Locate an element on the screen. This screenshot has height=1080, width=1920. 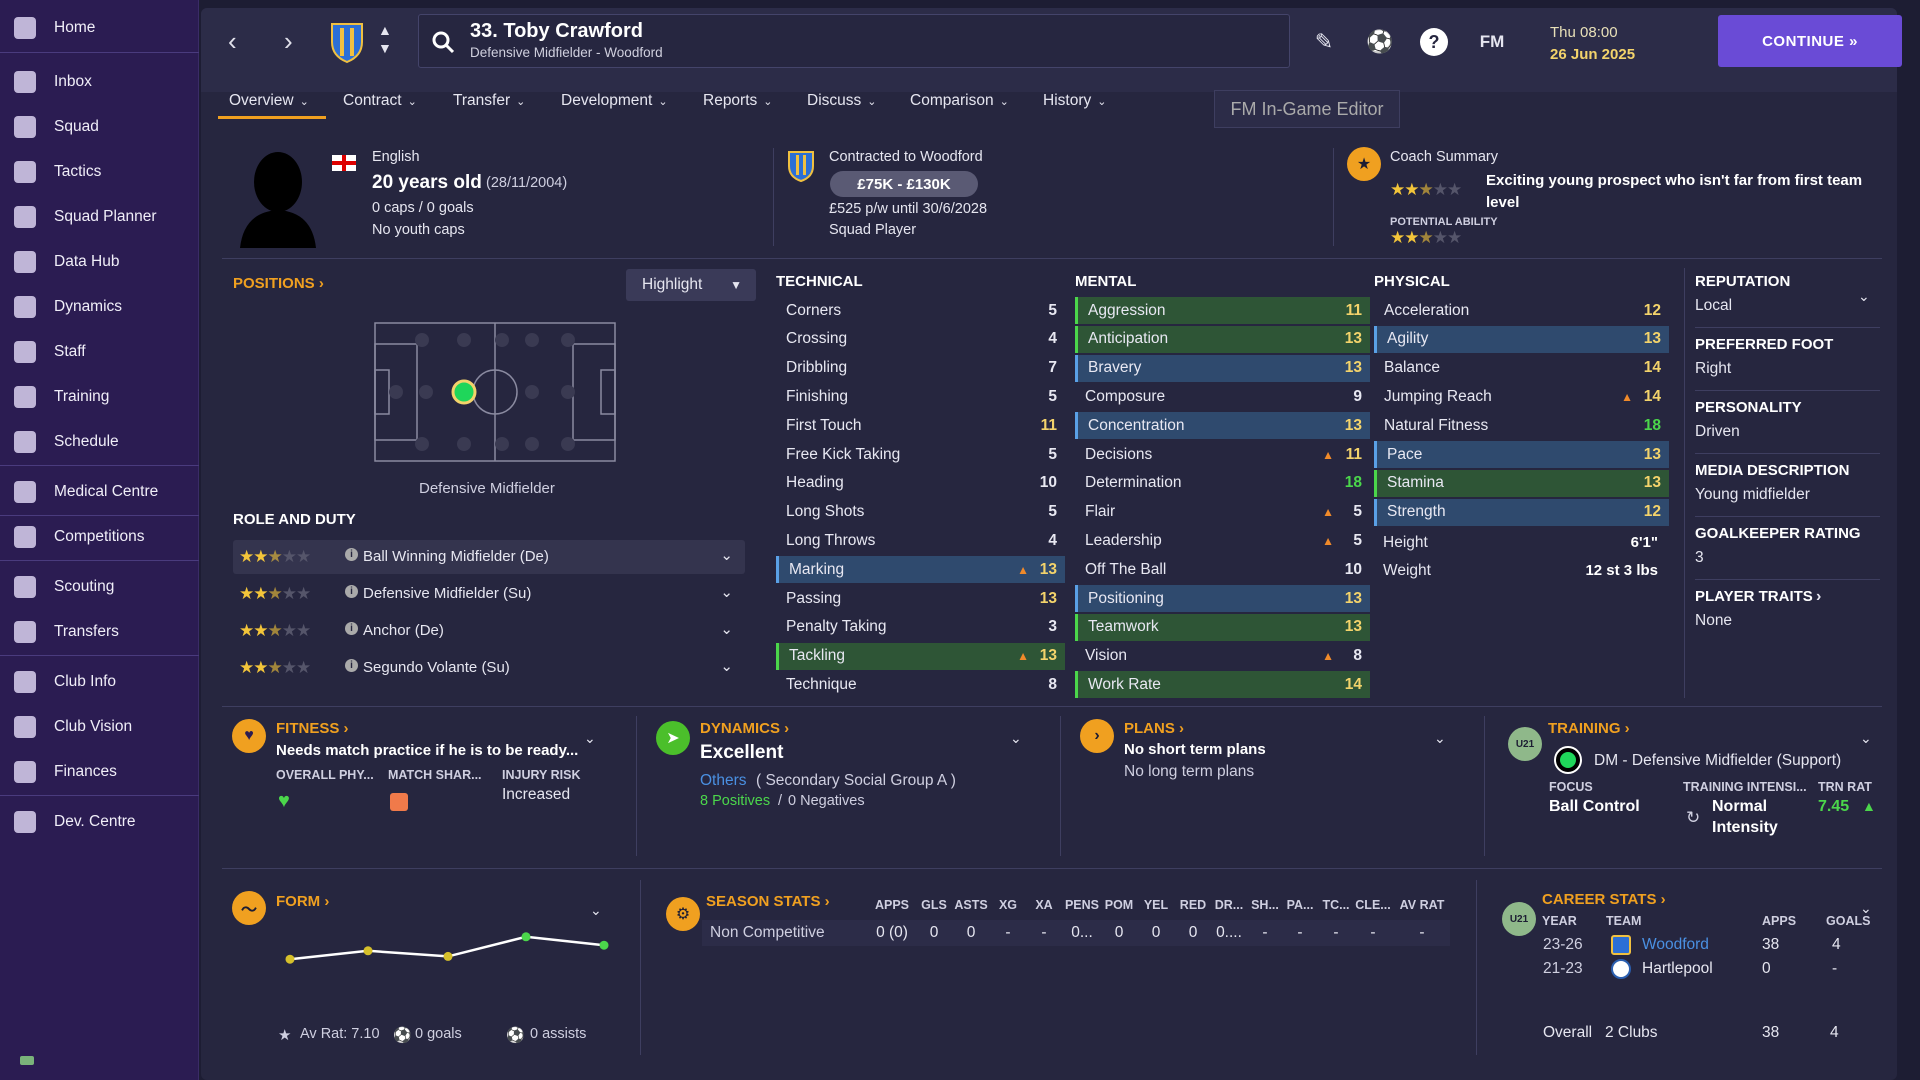
tab-discuss: Discuss ⌄ is located at coordinates (841, 101).